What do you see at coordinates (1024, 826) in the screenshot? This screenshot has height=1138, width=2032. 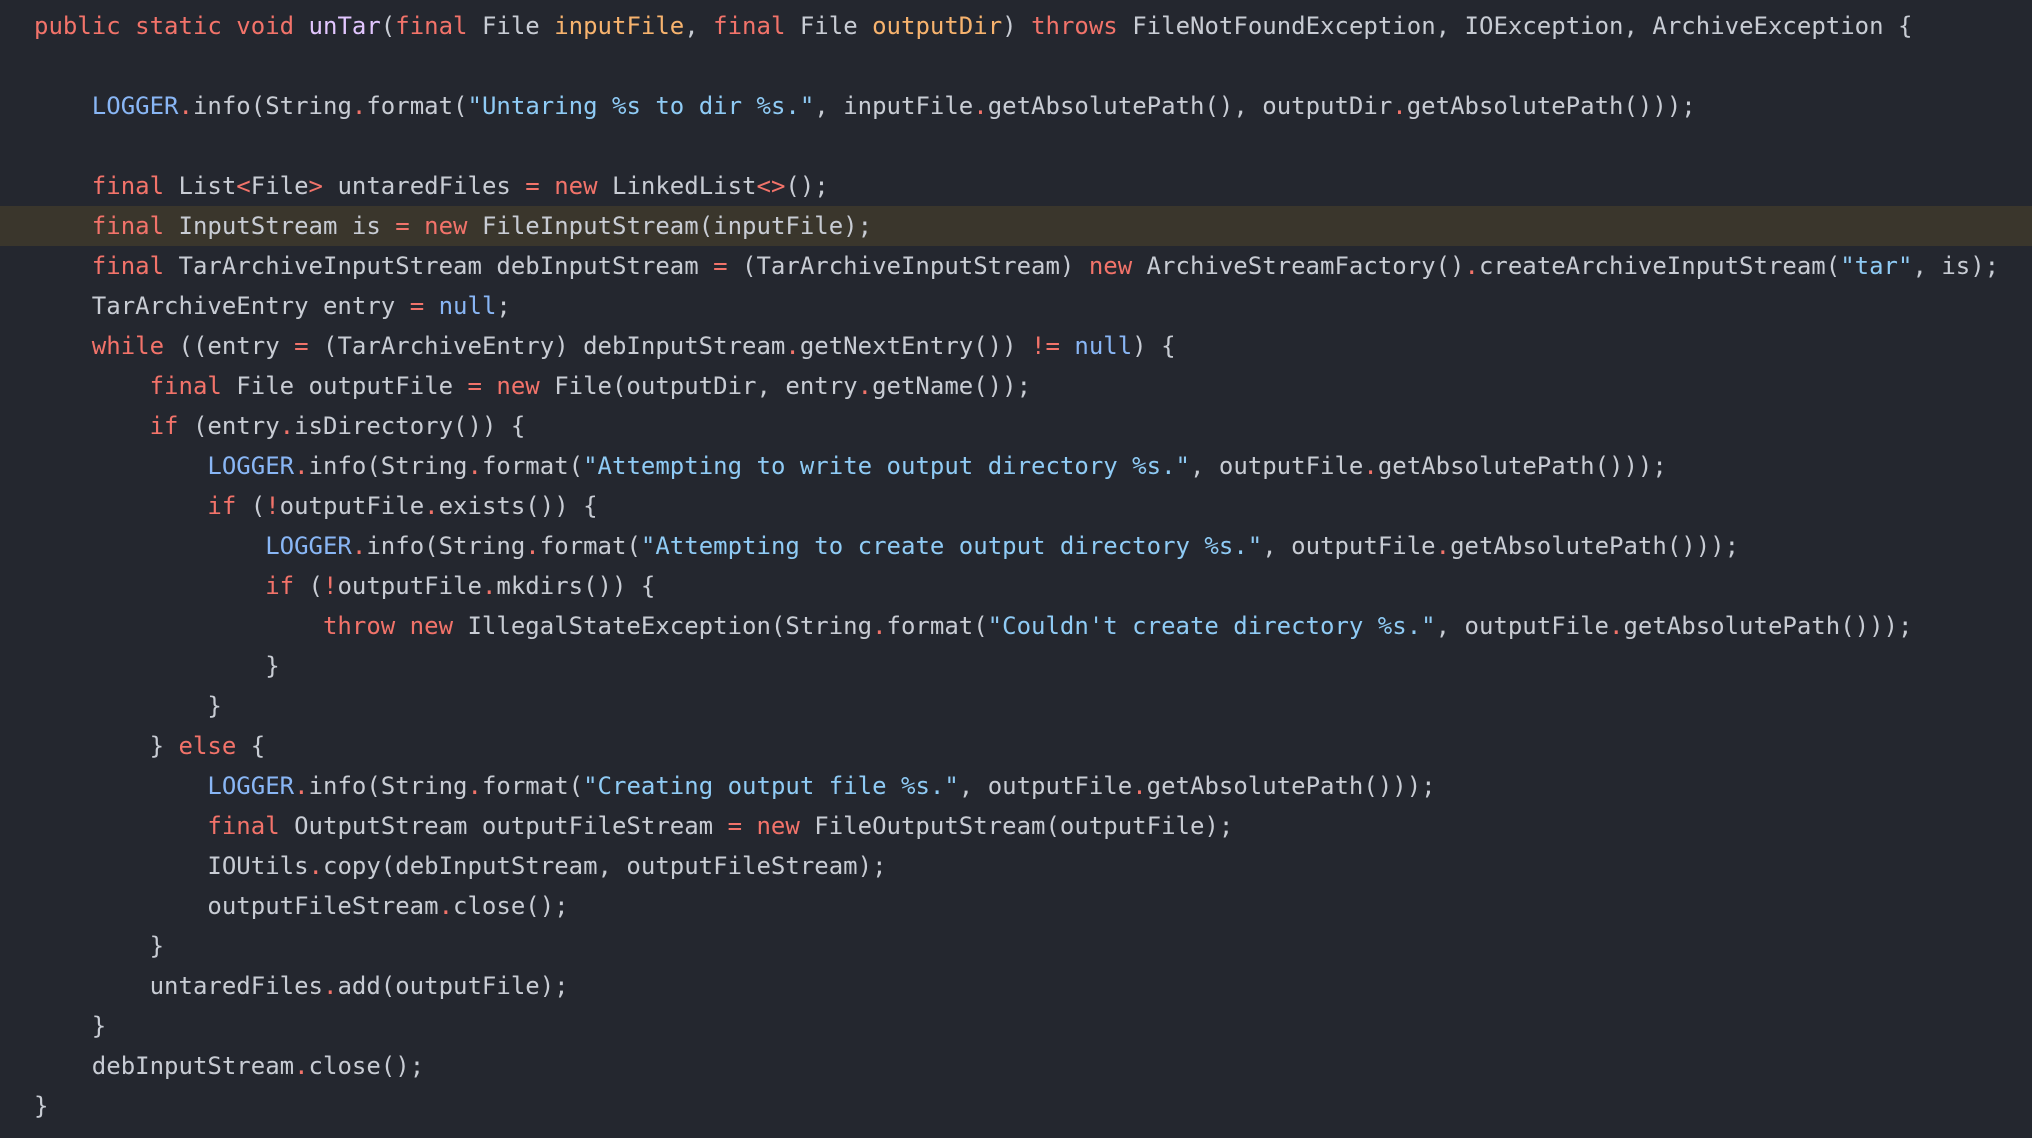 I see `code-token: FileOutputStream(outputFile);` at bounding box center [1024, 826].